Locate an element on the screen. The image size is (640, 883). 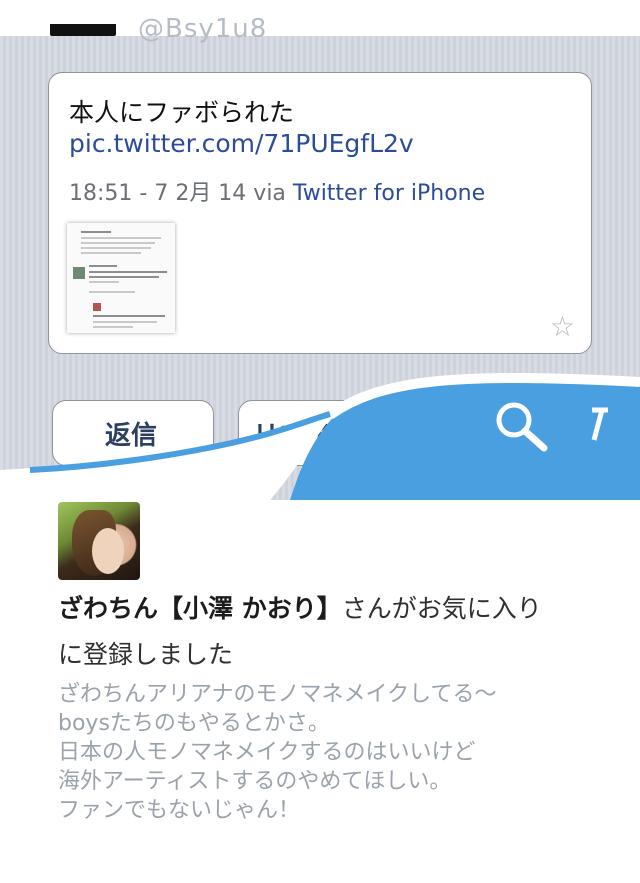
tweet-body-line: 海外アーティストするのやめてほしい。 is located at coordinates (255, 781).